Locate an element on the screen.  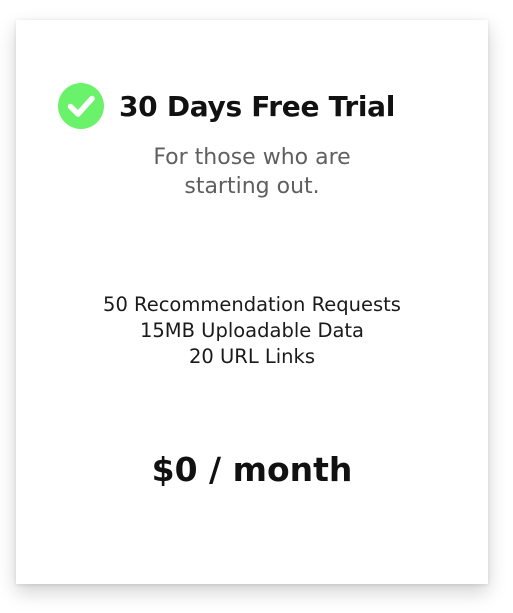
feature-item: 20 URL Links is located at coordinates (252, 356).